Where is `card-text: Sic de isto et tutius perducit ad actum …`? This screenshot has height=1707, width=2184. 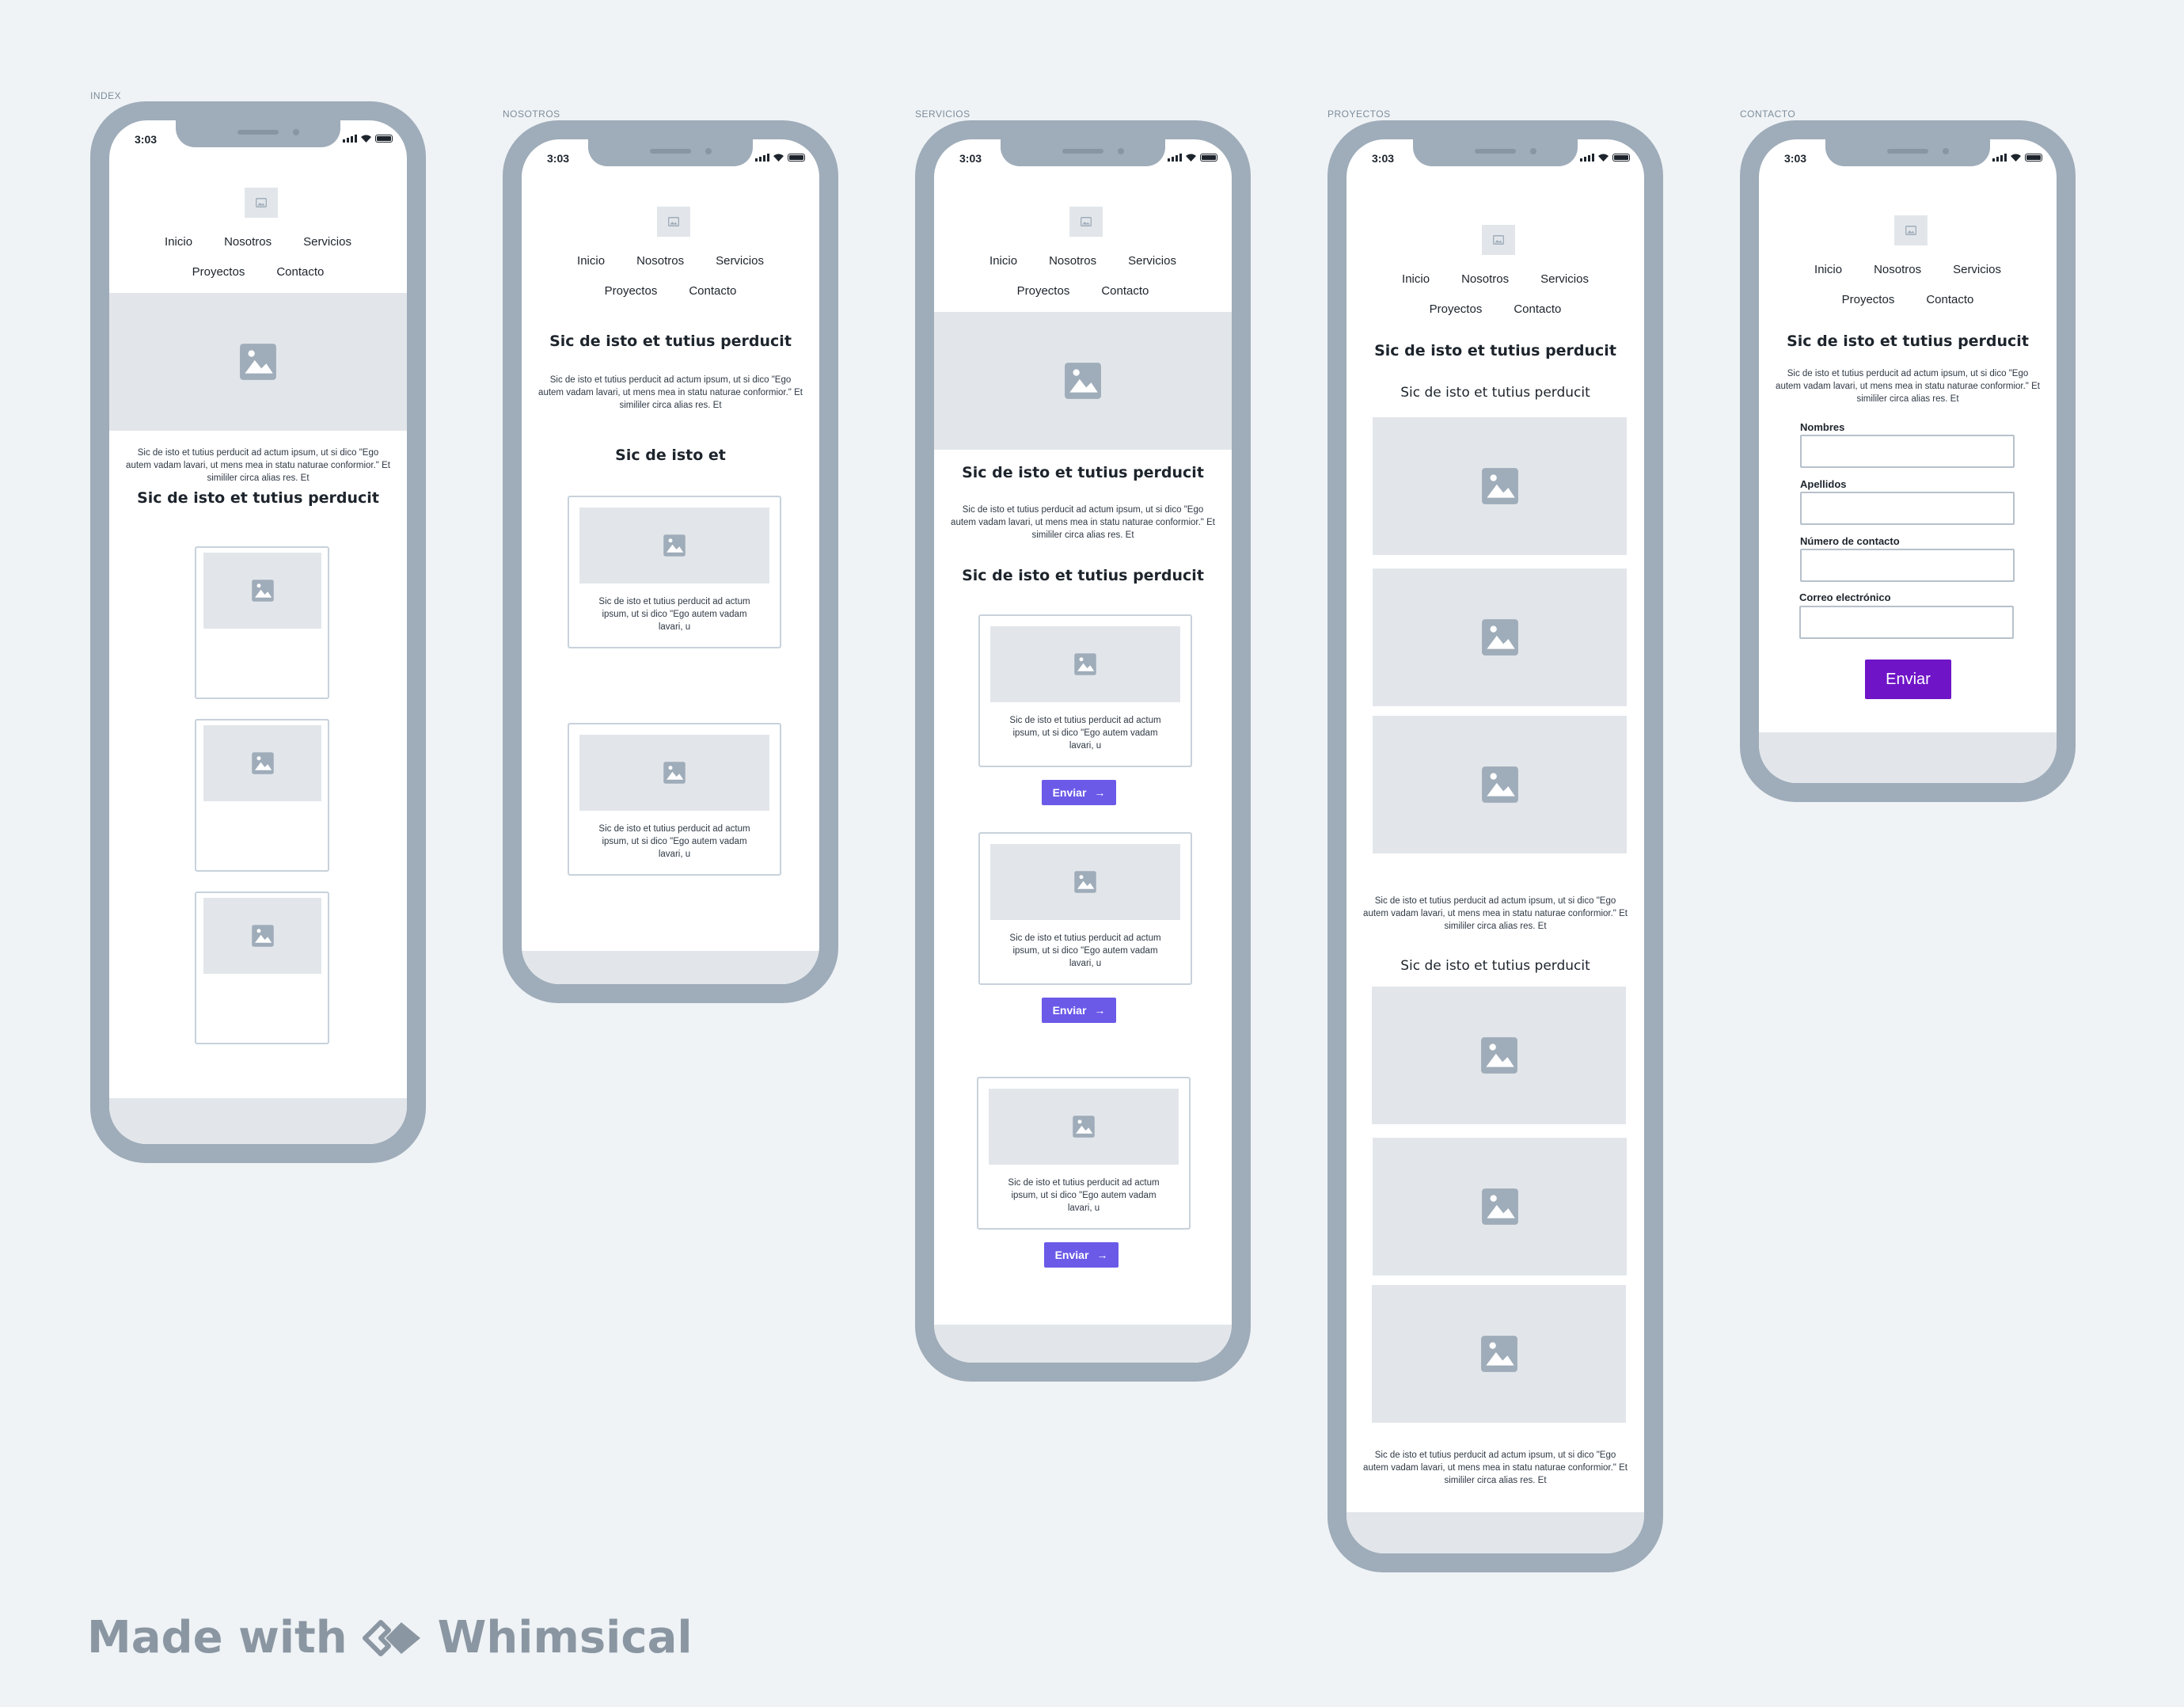
card-text: Sic de isto et tutius perducit ad actum … is located at coordinates (1085, 733).